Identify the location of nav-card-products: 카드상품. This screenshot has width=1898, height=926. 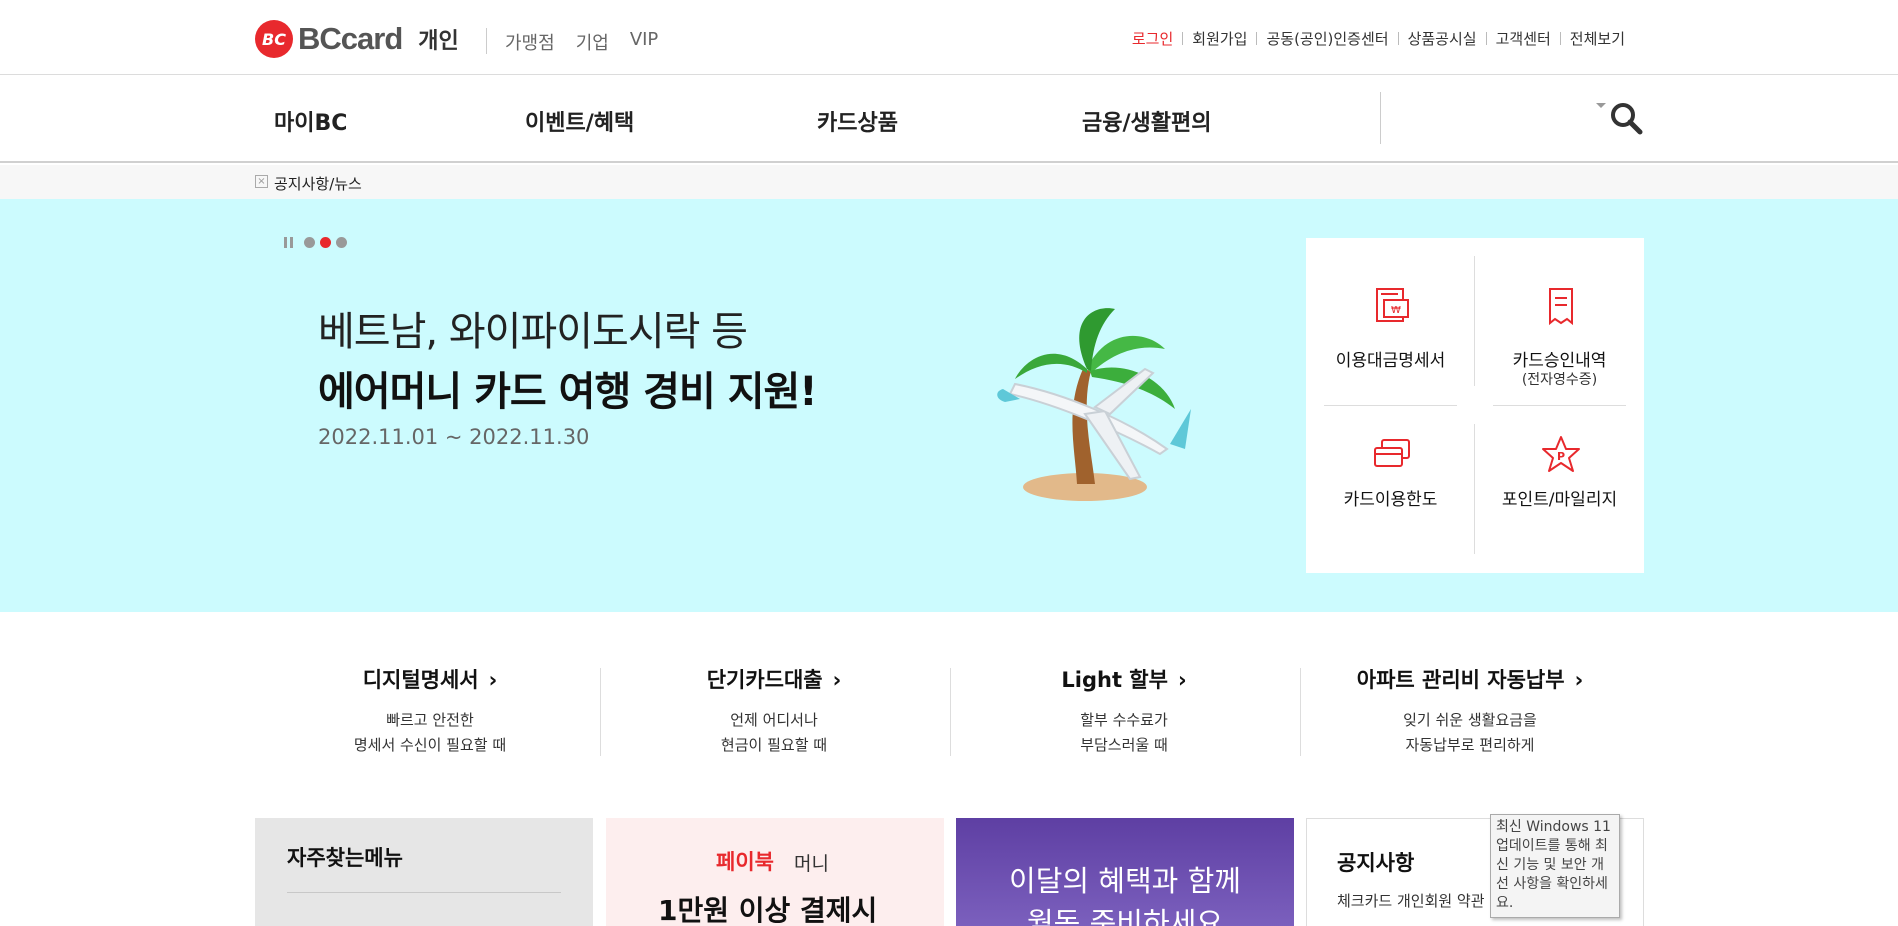
(857, 121).